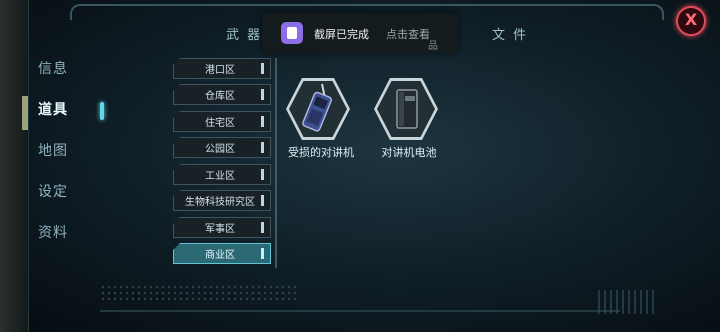 The height and width of the screenshot is (332, 720). I want to click on side-item-files: 资料, so click(73, 238).